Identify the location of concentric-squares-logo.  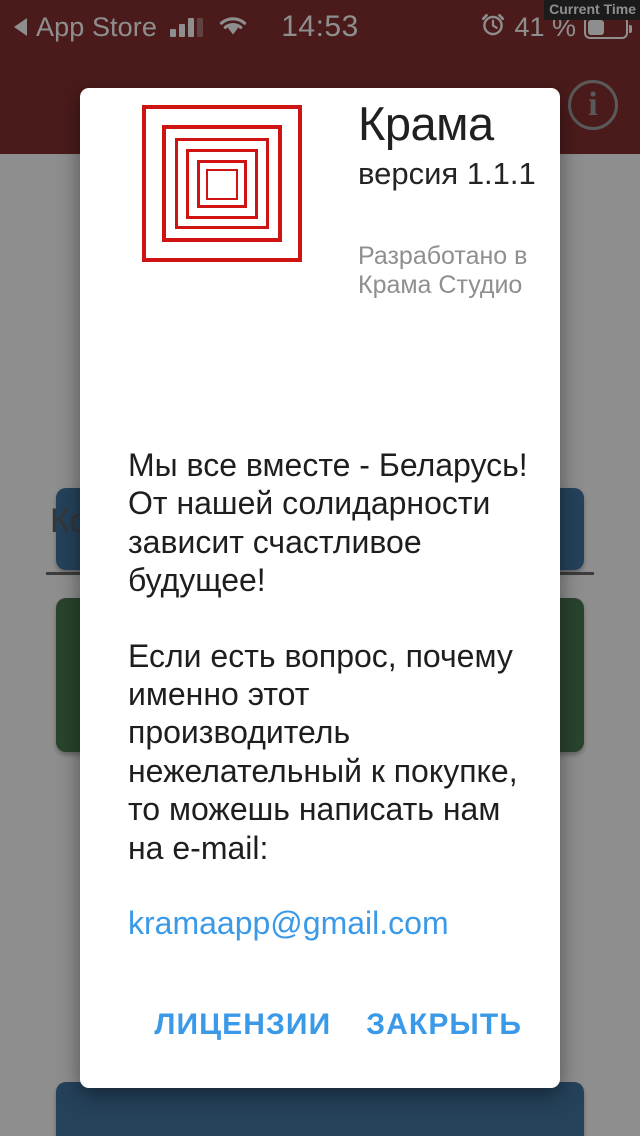
(222, 183).